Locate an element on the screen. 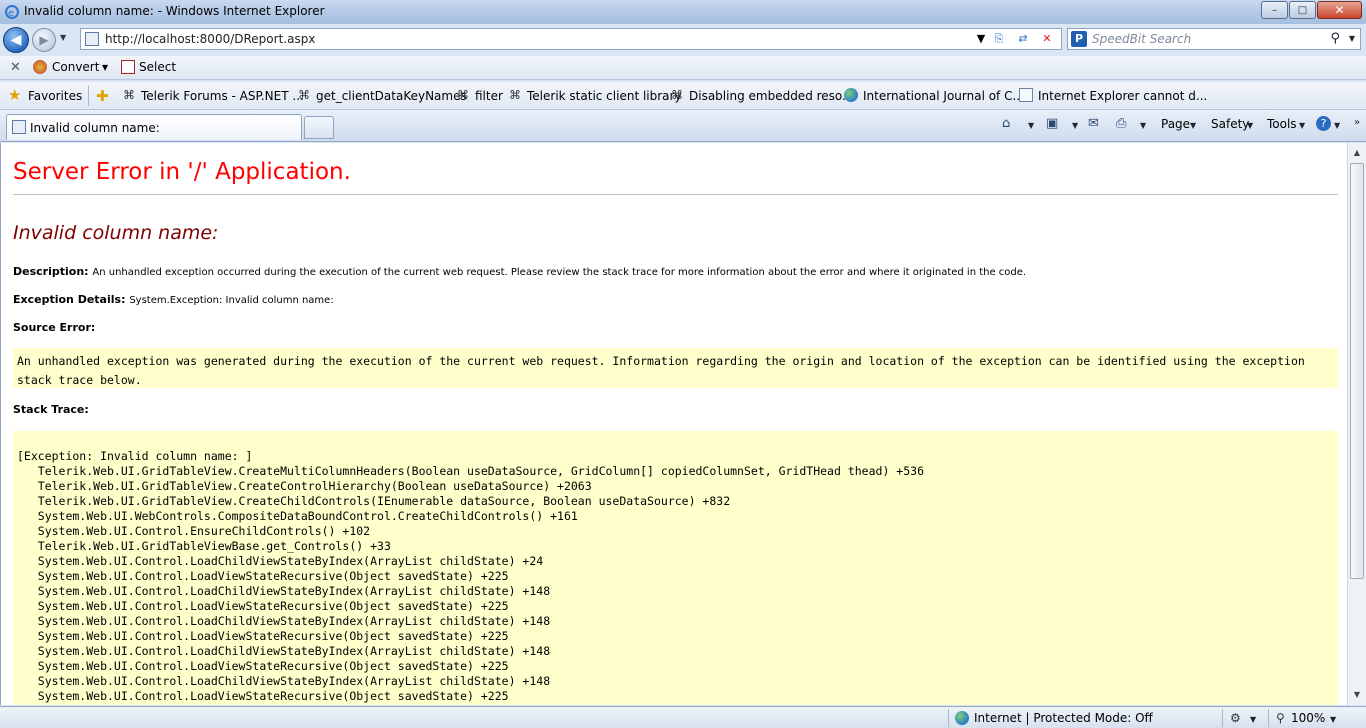  tab-title: Invalid column name: is located at coordinates (95, 128).